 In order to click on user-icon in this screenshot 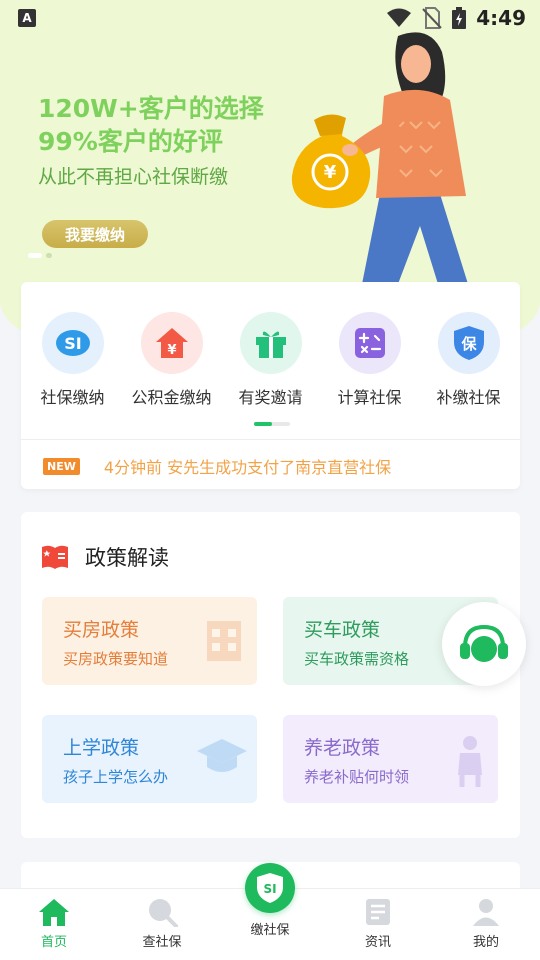, I will do `click(486, 912)`.